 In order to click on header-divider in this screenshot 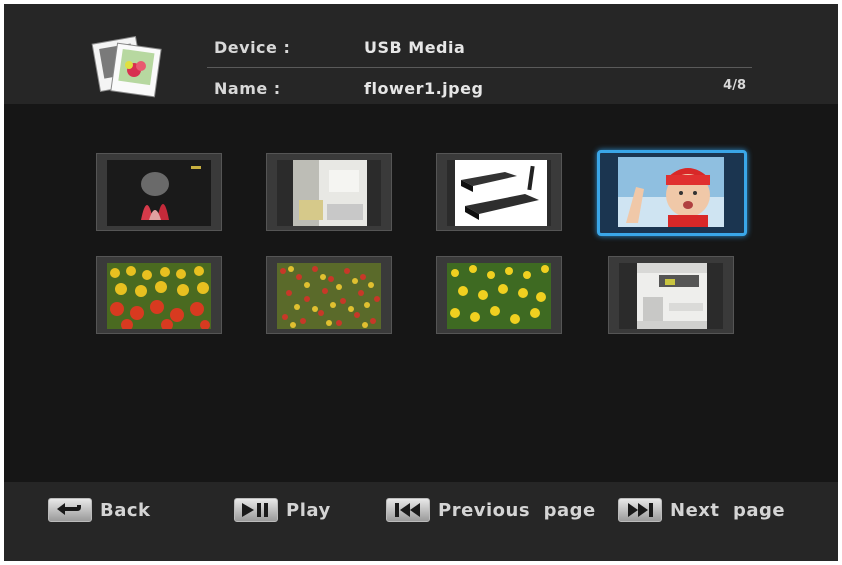, I will do `click(479, 67)`.